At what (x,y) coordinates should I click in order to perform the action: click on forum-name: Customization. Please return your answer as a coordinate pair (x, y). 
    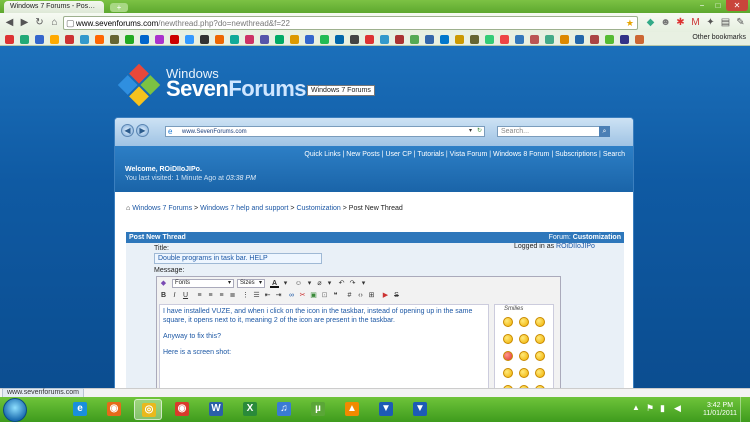
    Looking at the image, I should click on (597, 237).